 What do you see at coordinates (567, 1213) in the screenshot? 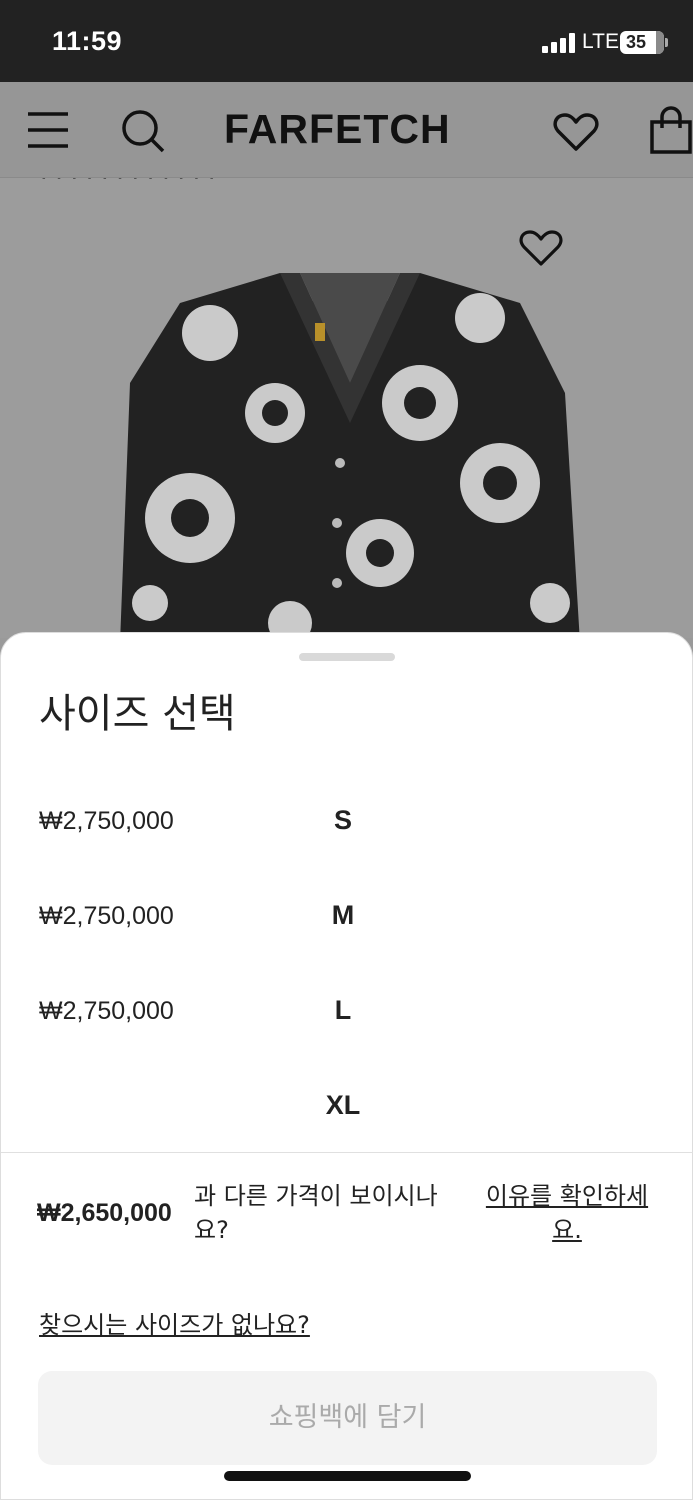
I see `price-reason-link: 이유를 확인하세요.` at bounding box center [567, 1213].